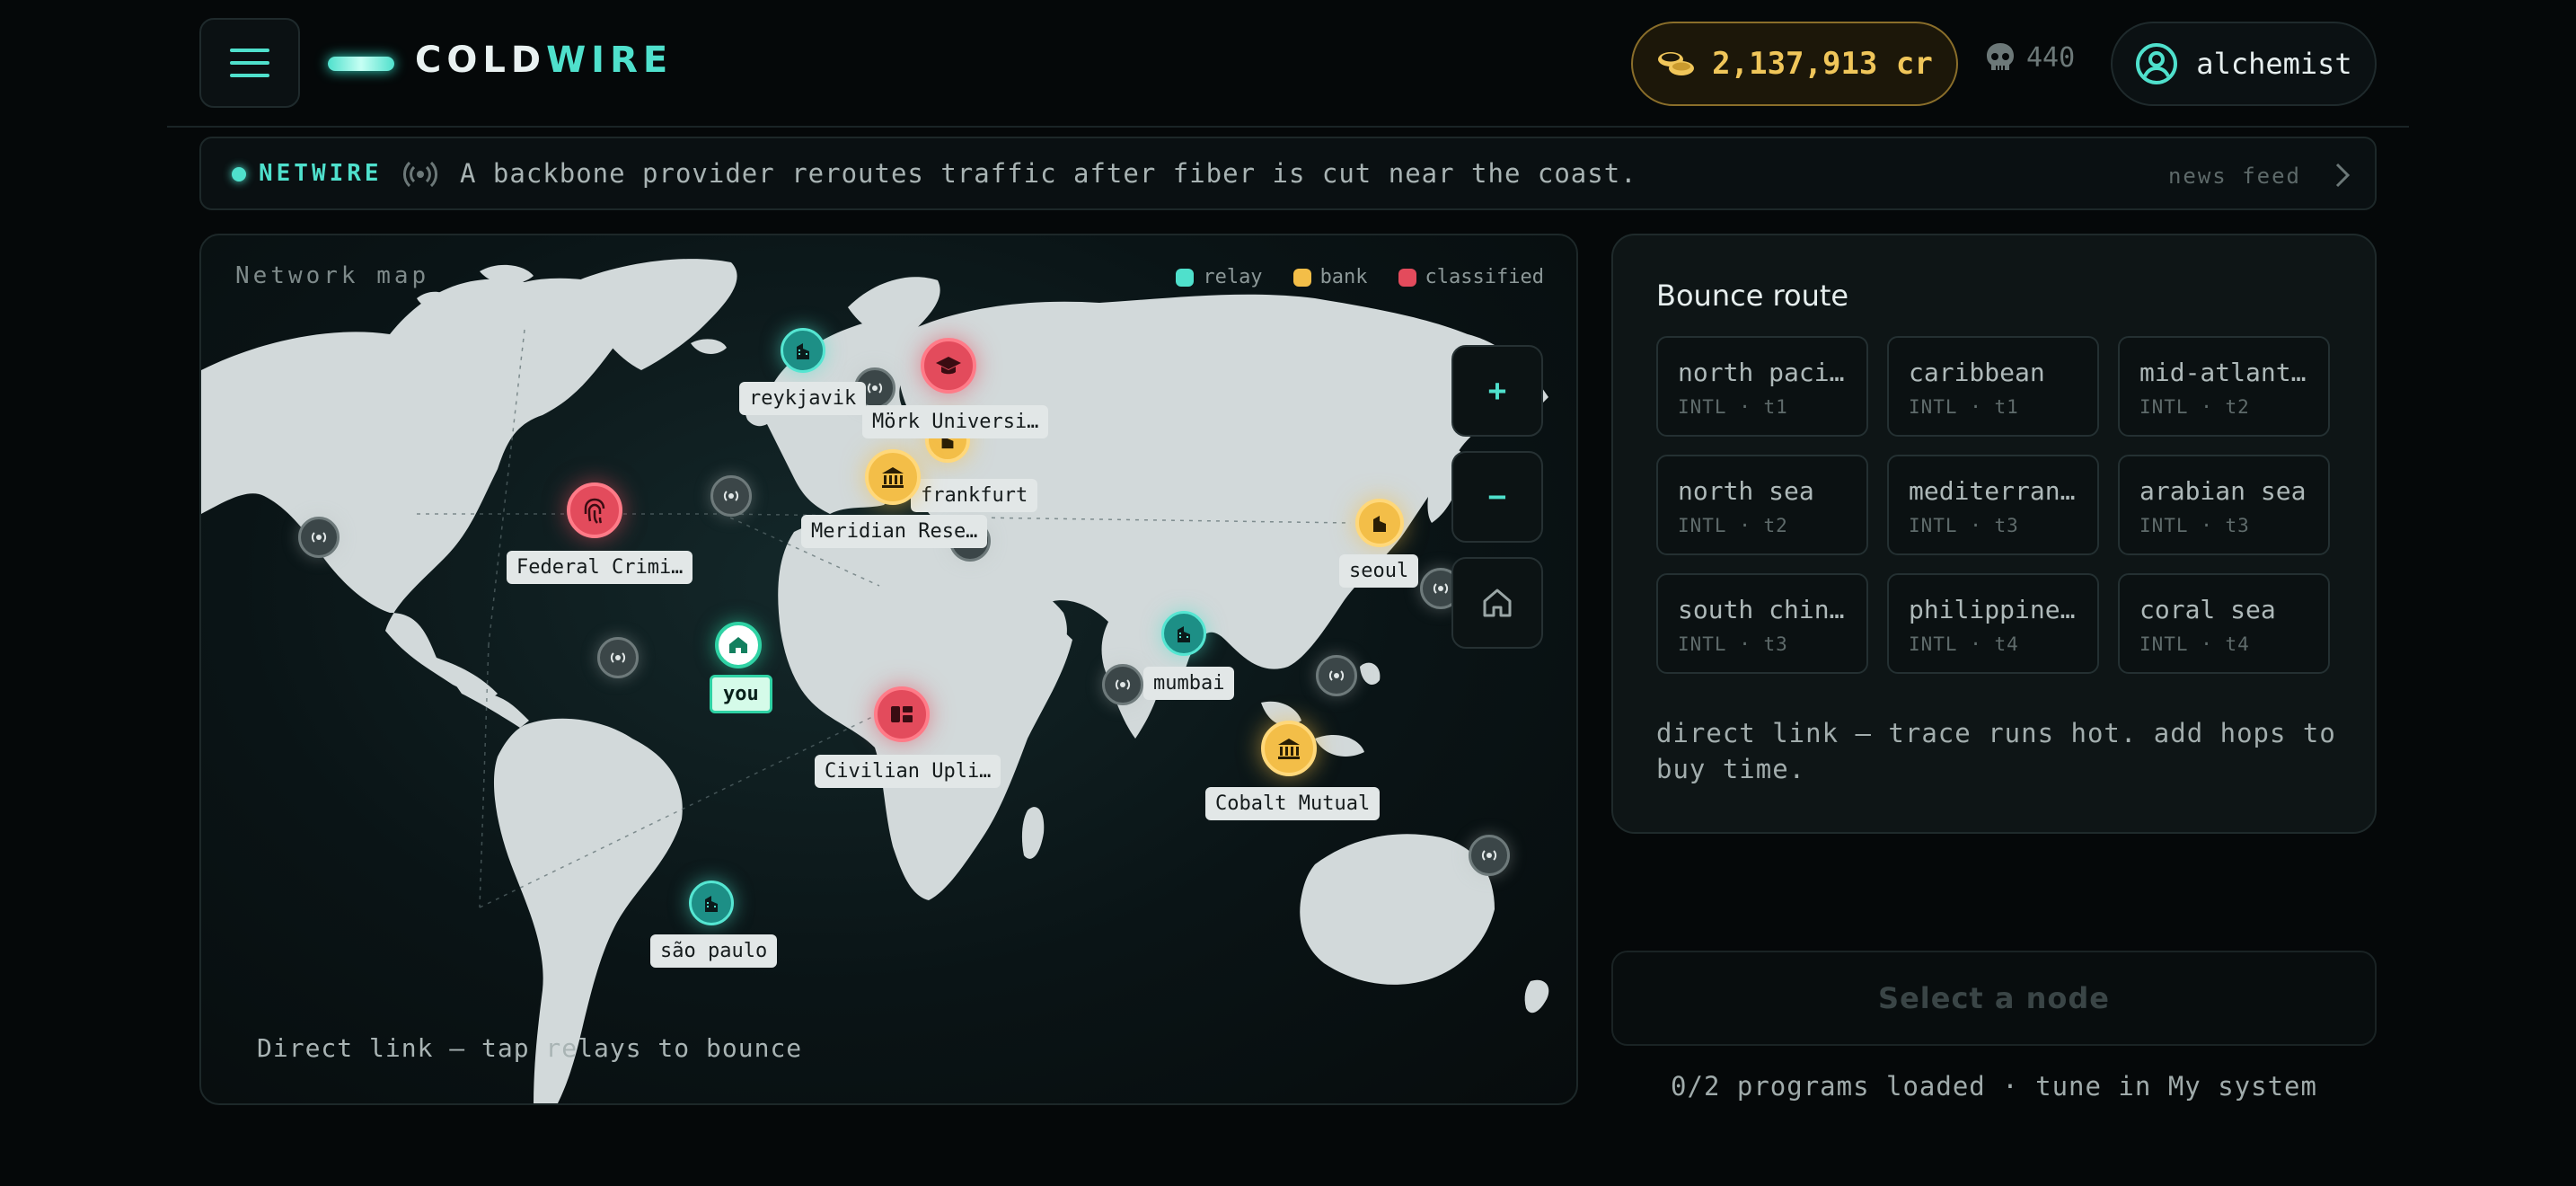 The height and width of the screenshot is (1186, 2576). What do you see at coordinates (1397, 909) in the screenshot?
I see `australia-landmass` at bounding box center [1397, 909].